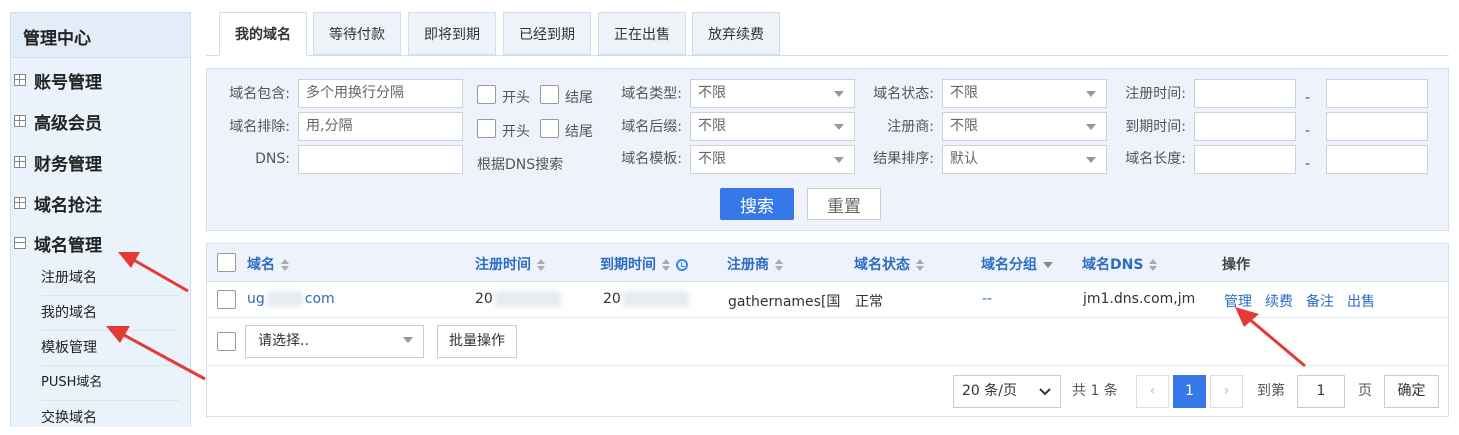  Describe the element at coordinates (1152, 391) in the screenshot. I see `prev-page-button: ‹` at that location.